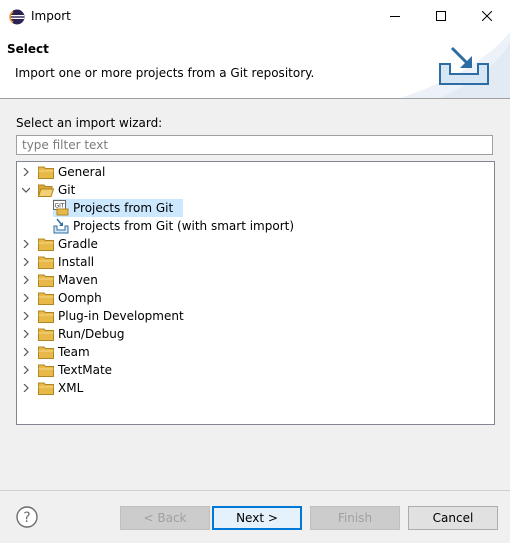 The image size is (510, 543). I want to click on chevron-down-icon, so click(26, 190).